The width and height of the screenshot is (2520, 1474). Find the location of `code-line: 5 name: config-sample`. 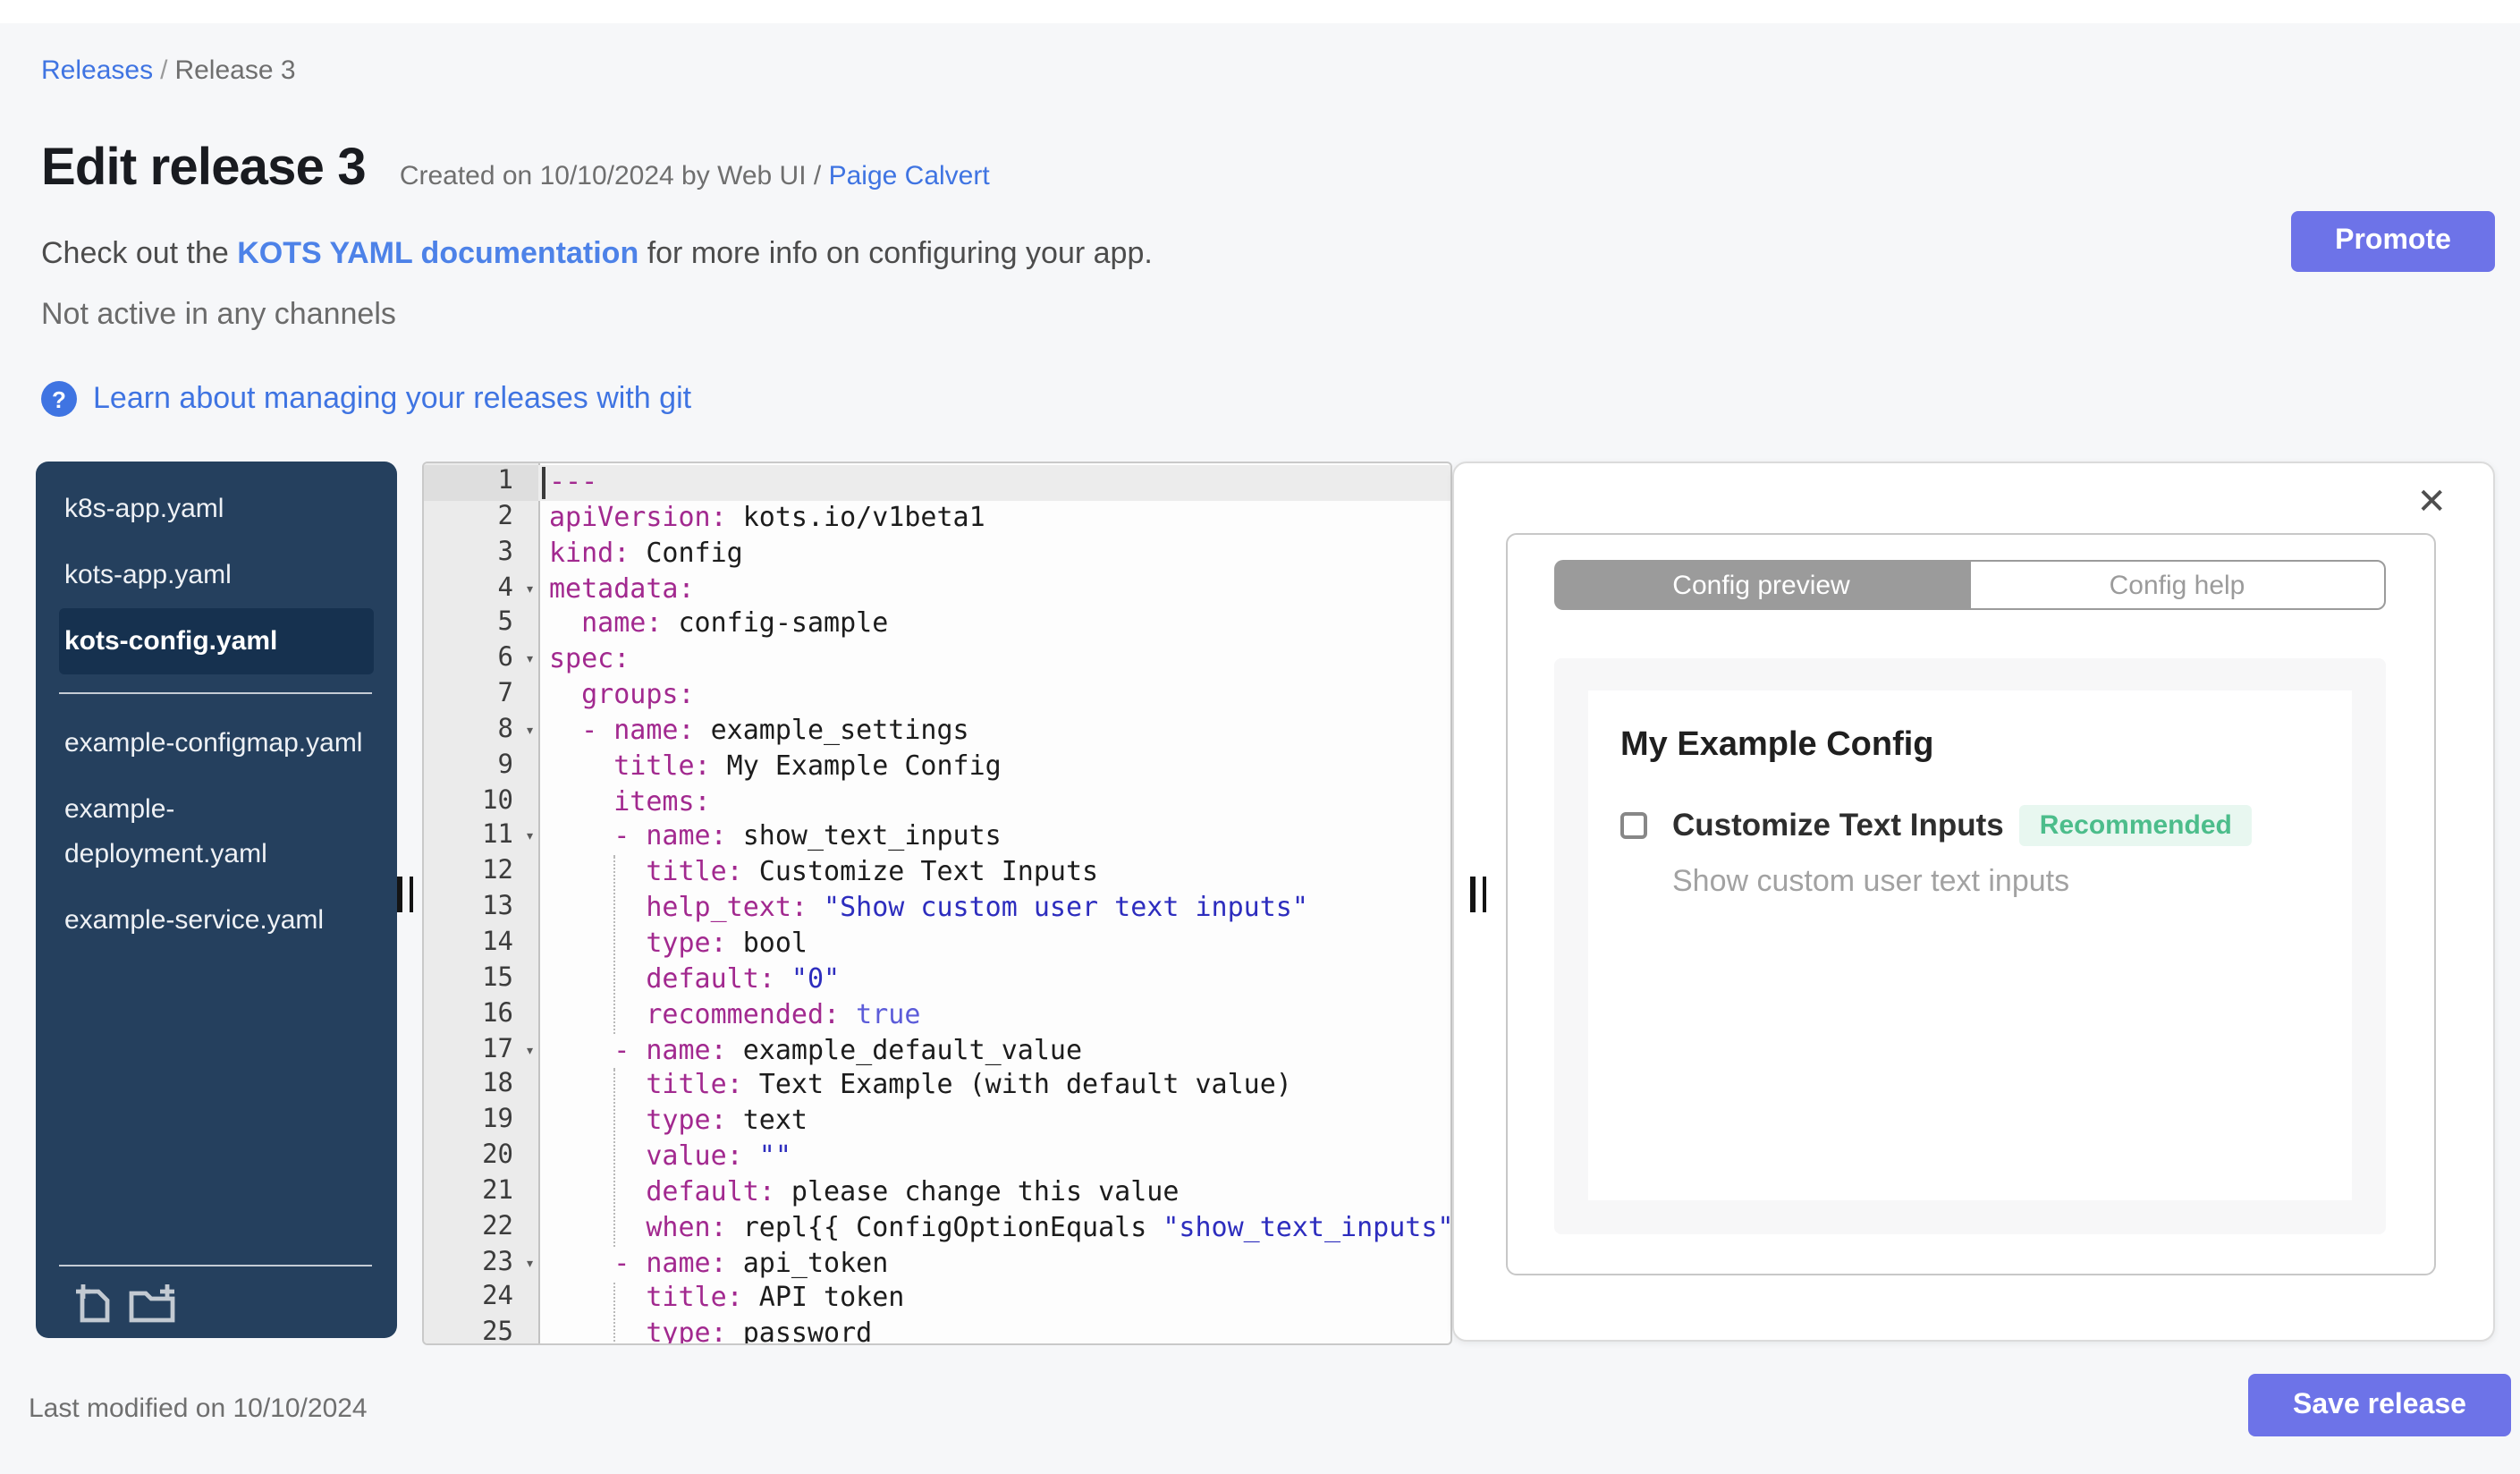

code-line: 5 name: config-sample is located at coordinates (937, 625).